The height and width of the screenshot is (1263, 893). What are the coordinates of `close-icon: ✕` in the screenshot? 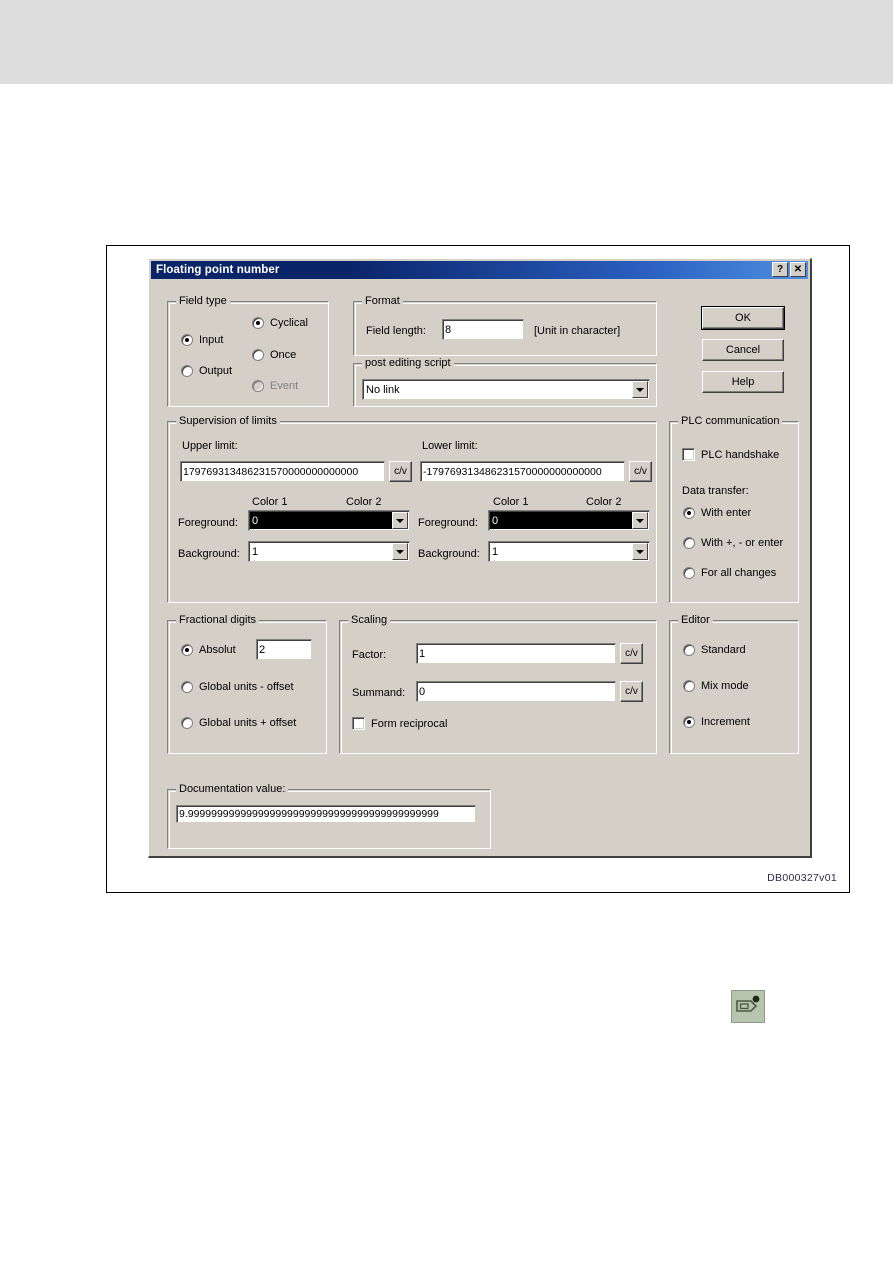 It's located at (798, 269).